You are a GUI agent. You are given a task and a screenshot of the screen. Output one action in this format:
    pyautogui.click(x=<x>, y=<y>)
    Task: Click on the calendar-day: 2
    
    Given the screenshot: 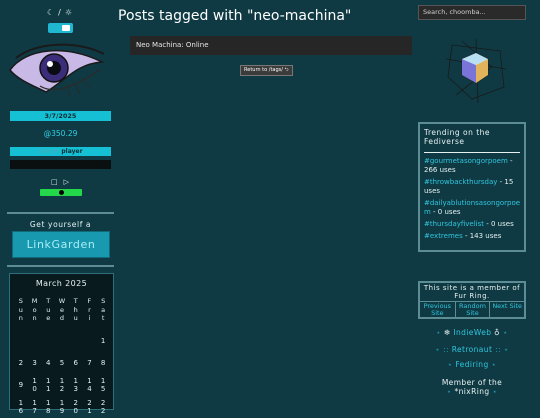 What is the action you would take?
    pyautogui.click(x=21, y=363)
    